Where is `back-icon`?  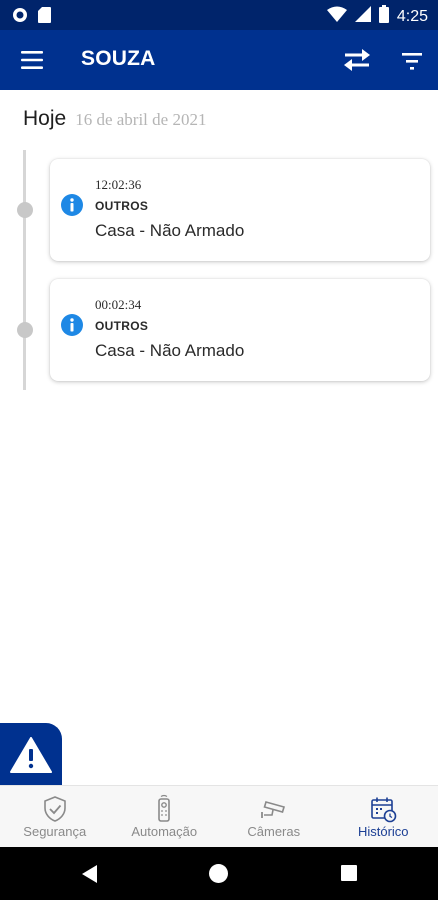 back-icon is located at coordinates (89, 874).